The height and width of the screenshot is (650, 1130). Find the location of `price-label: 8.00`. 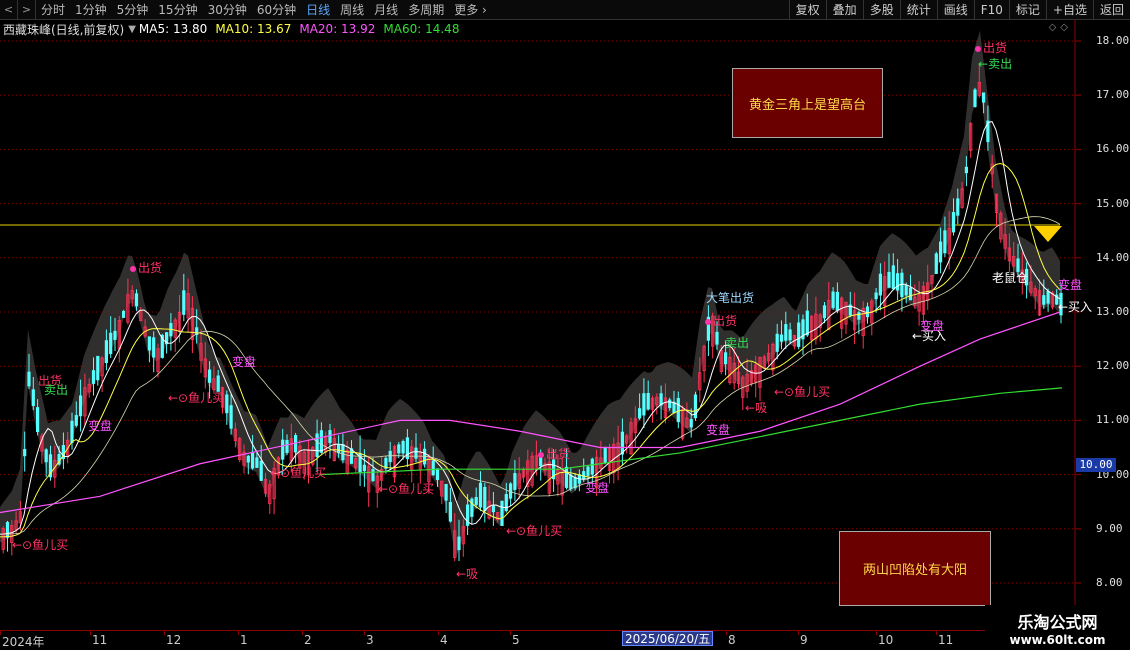

price-label: 8.00 is located at coordinates (1109, 582).